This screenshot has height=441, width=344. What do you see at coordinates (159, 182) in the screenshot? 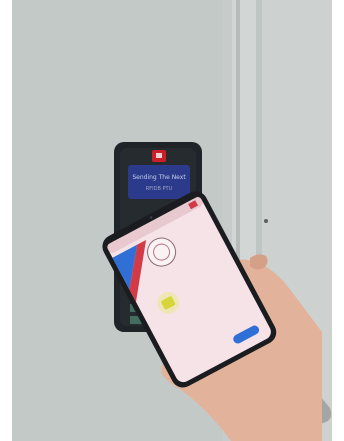
I see `reader-screen` at bounding box center [159, 182].